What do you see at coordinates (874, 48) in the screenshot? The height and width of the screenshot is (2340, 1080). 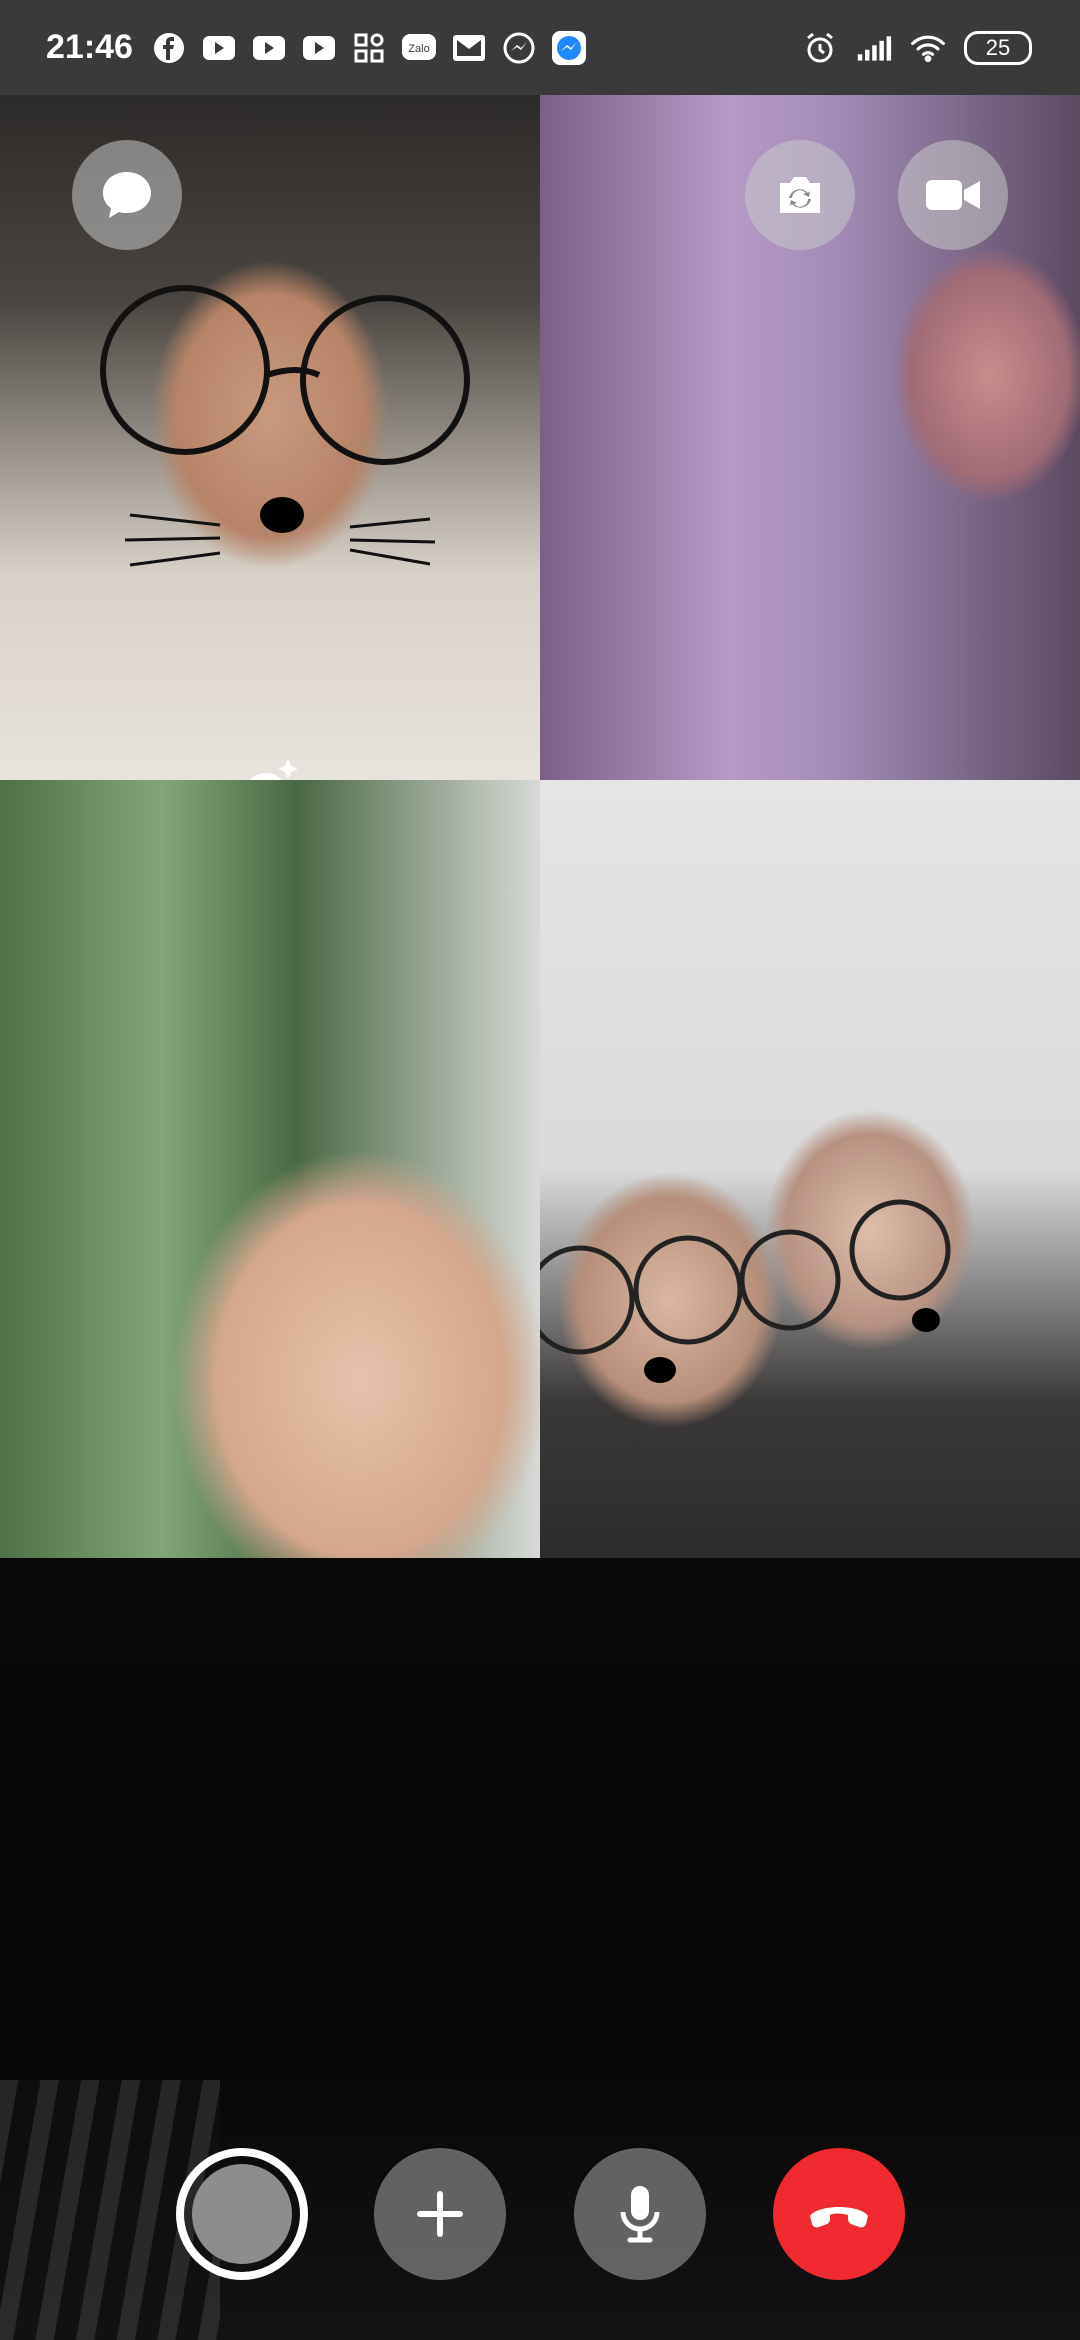 I see `signal-icon` at bounding box center [874, 48].